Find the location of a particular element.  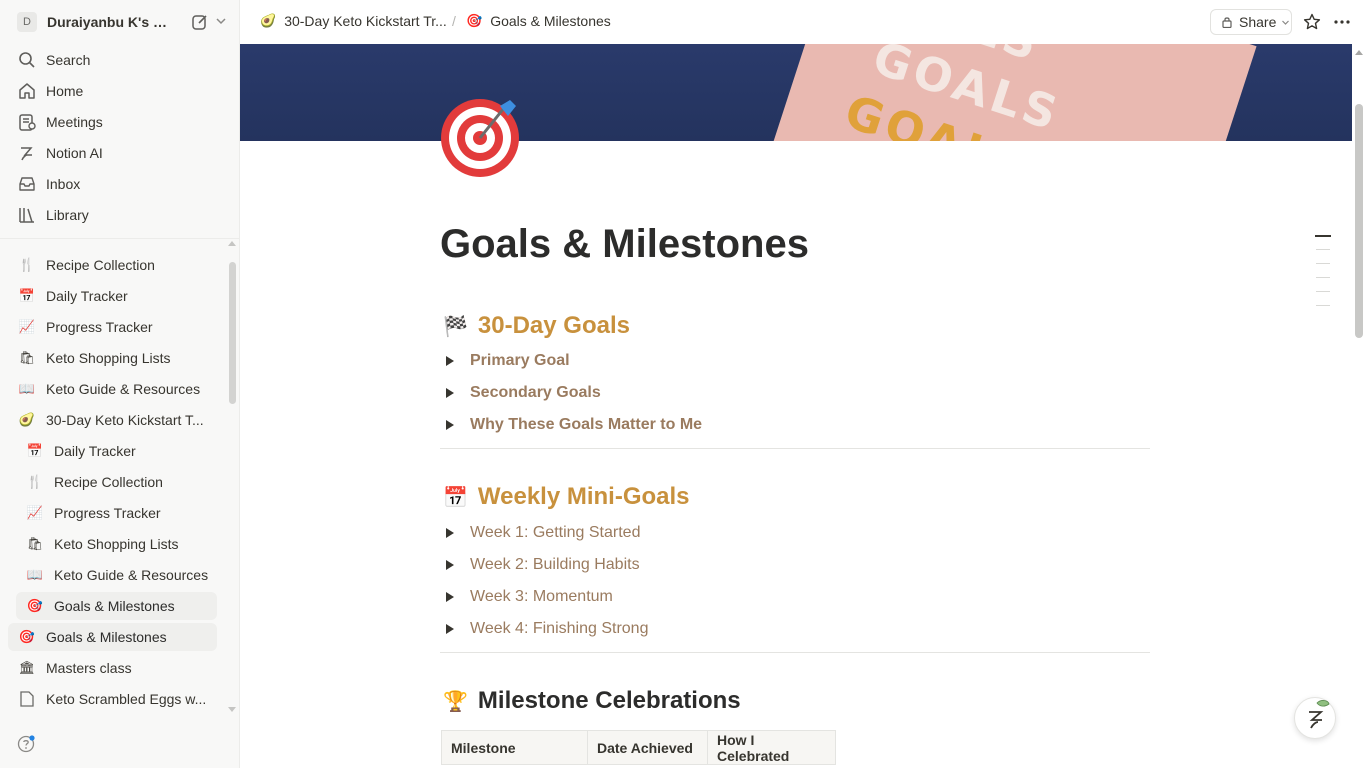

column-header-how-celebrated: How I Celebrated is located at coordinates (771, 747).